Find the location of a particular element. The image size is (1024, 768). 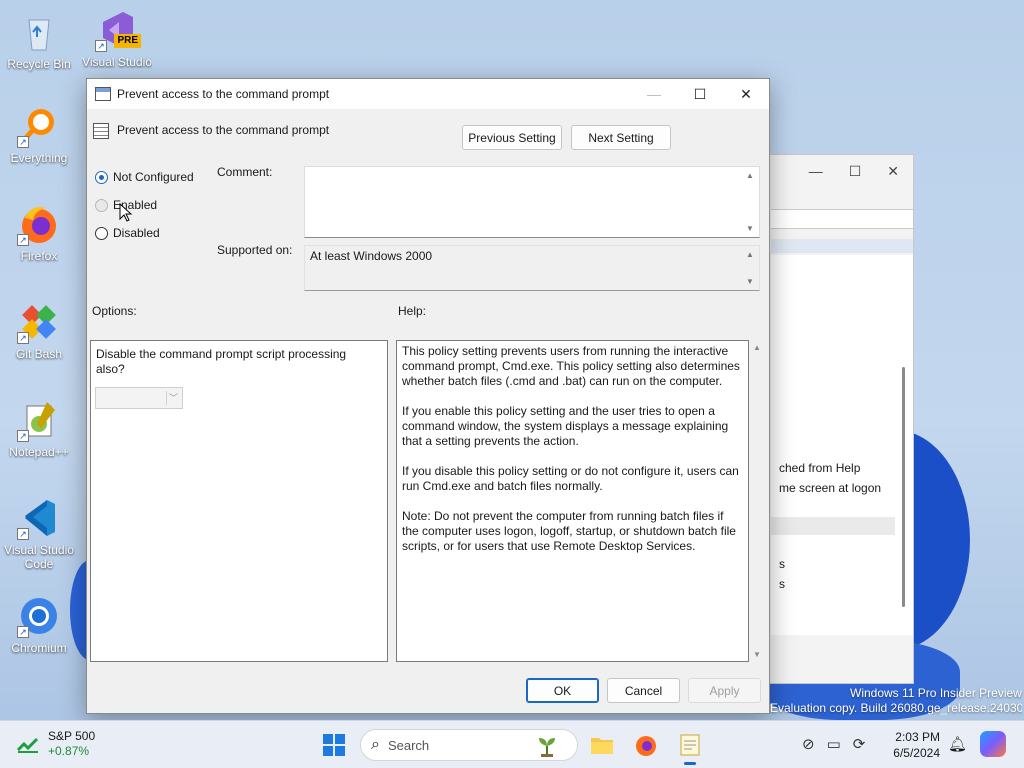

system-tray: ⊘ ▭ ⟳ is located at coordinates (833, 744).